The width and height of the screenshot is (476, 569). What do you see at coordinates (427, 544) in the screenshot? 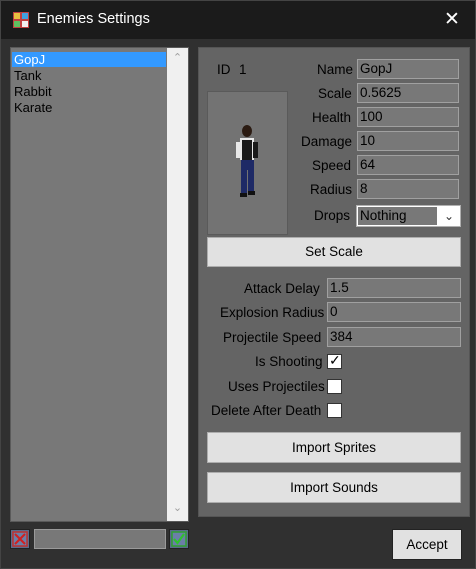
I see `accept-button: Accept` at bounding box center [427, 544].